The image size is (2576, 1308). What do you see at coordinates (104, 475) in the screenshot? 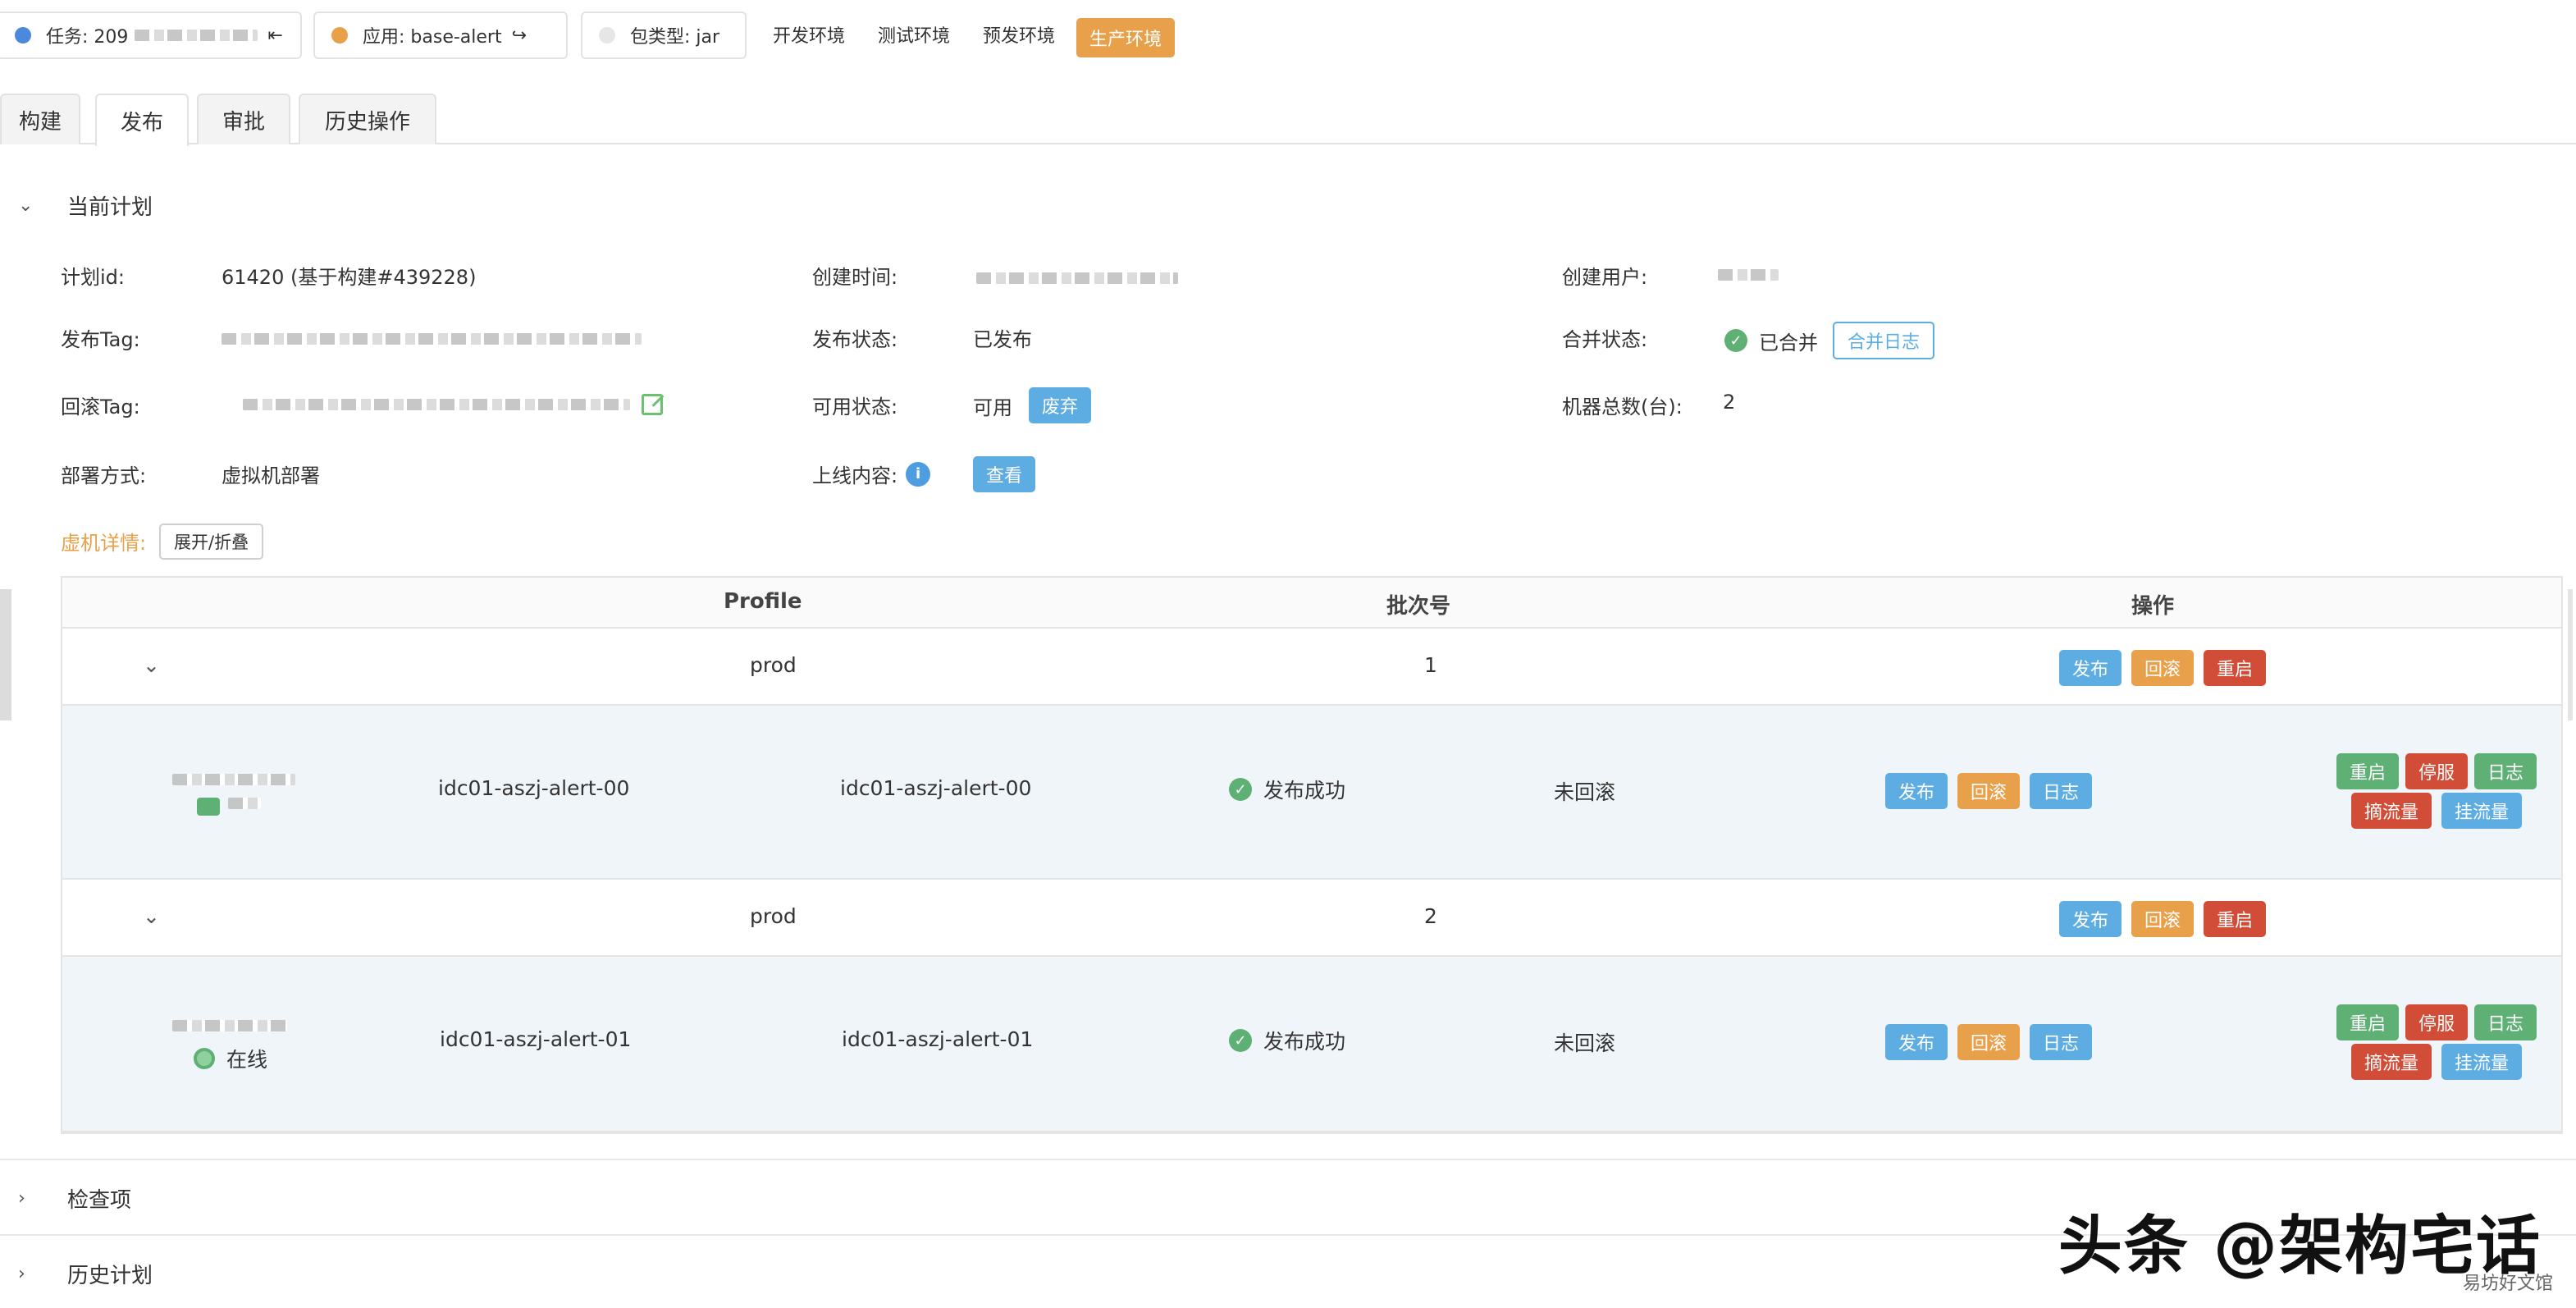
I see `deploy-mode-label: 部署方式:` at bounding box center [104, 475].